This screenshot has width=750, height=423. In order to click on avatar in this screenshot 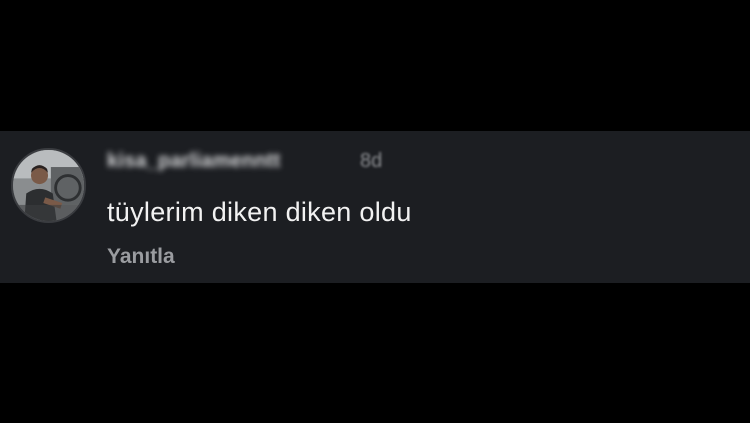, I will do `click(48, 185)`.